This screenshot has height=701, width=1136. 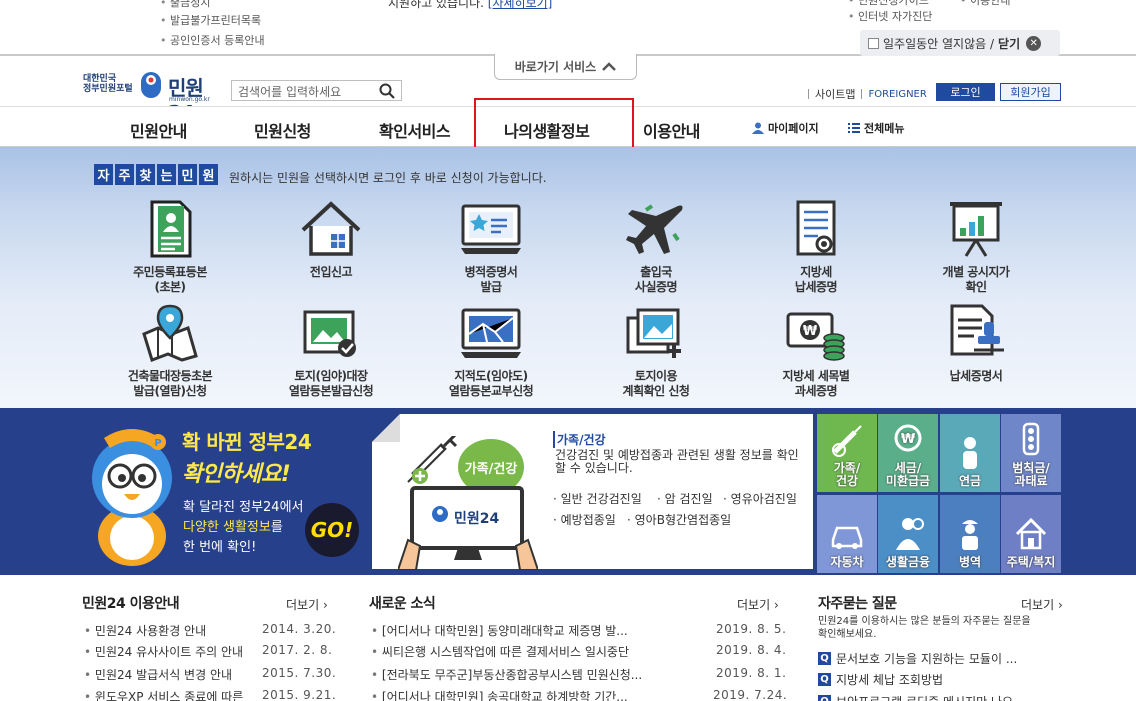 I want to click on service-land-use-plan: 토지이용 계획확인 신청, so click(x=656, y=351).